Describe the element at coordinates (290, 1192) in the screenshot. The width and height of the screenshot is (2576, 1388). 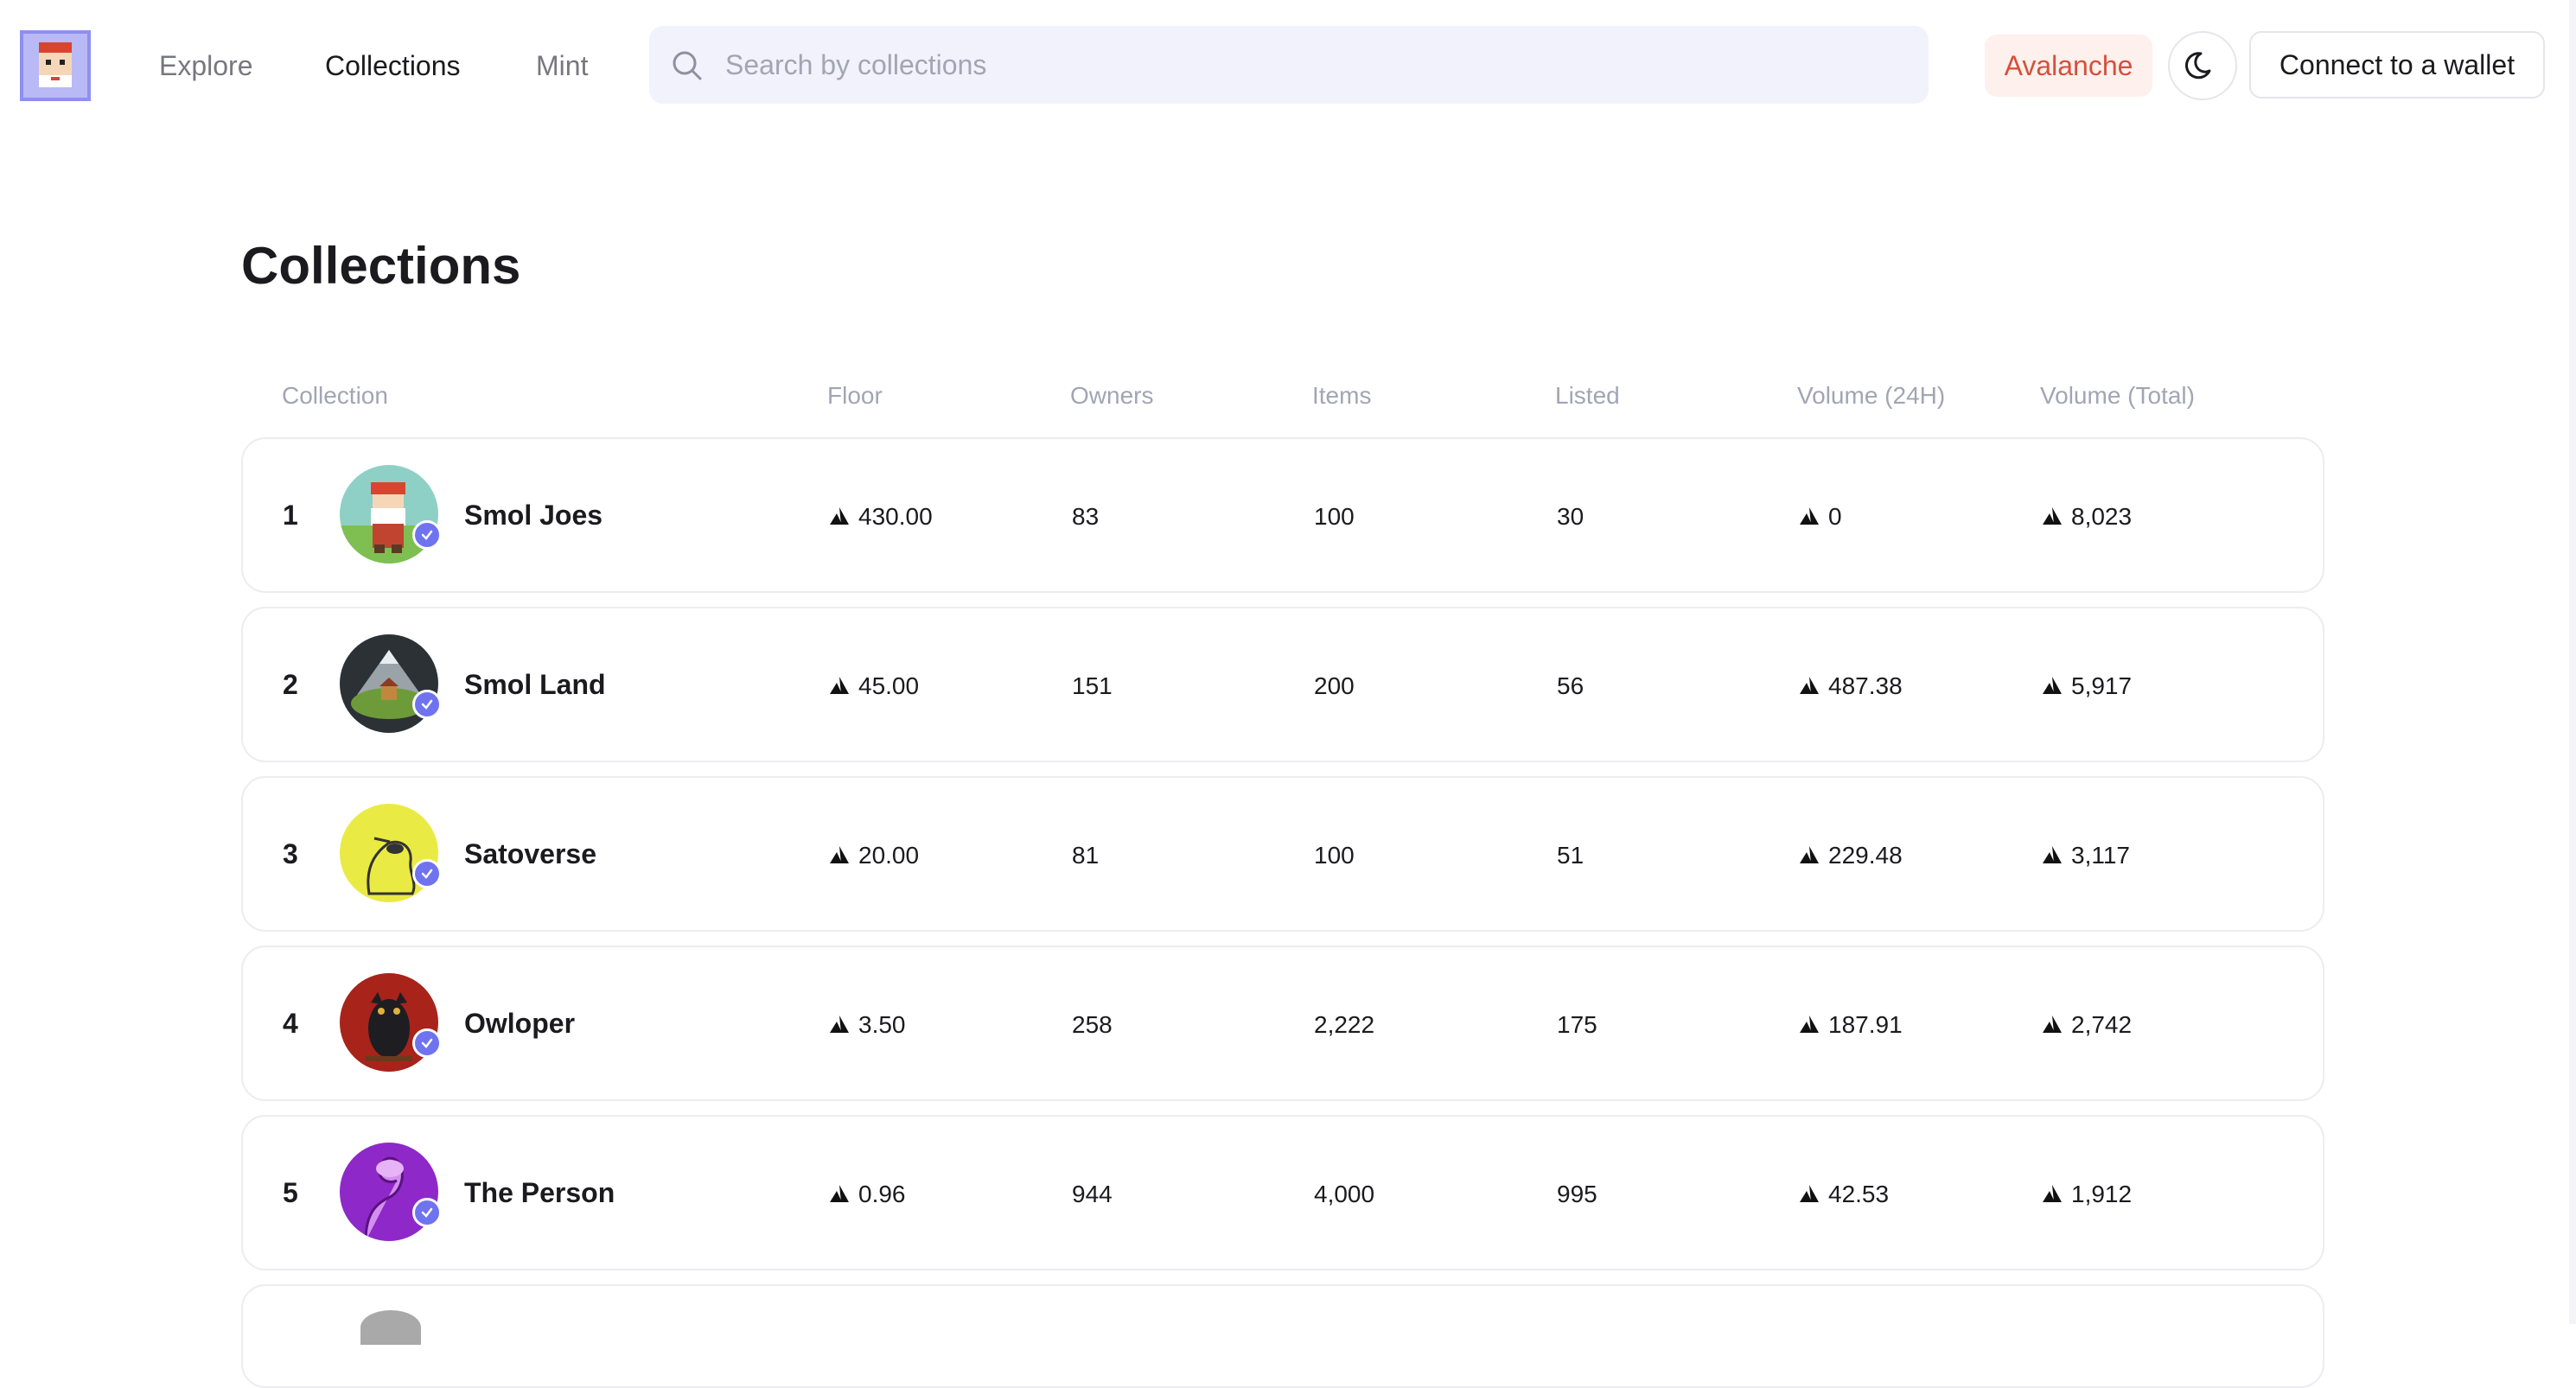
I see `rank-number: 5` at that location.